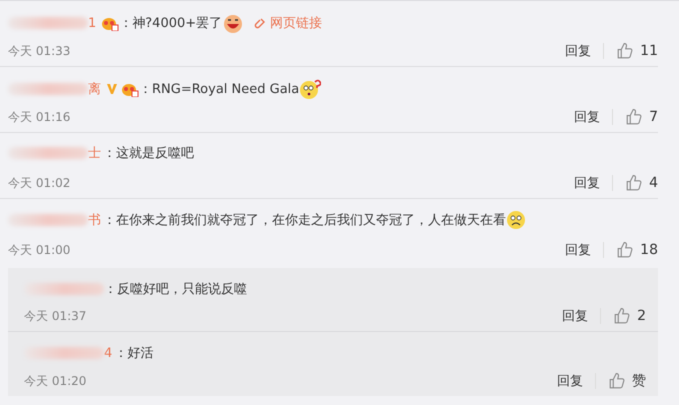 This screenshot has width=679, height=405. Describe the element at coordinates (55, 316) in the screenshot. I see `timestamp: 今天 01:37` at that location.